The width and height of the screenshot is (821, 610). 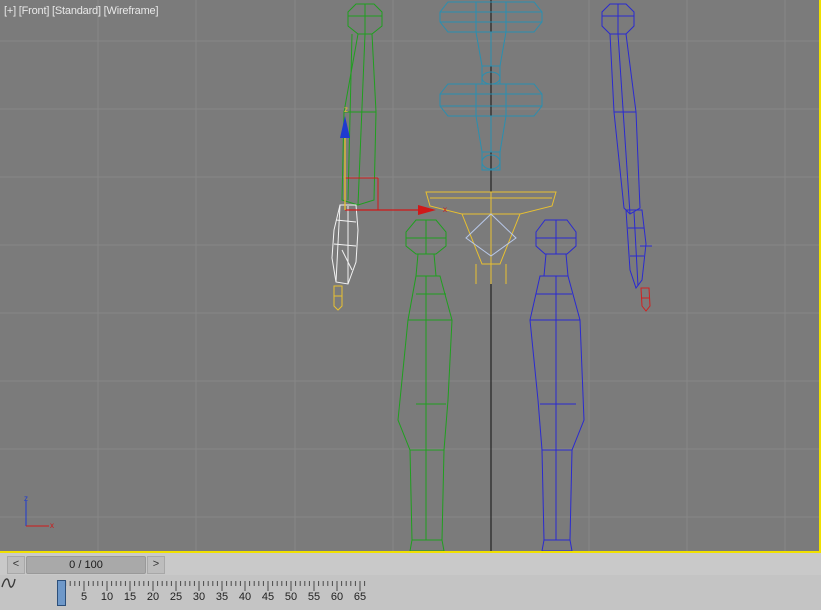 What do you see at coordinates (314, 597) in the screenshot?
I see `track-bar-tick-label: 55` at bounding box center [314, 597].